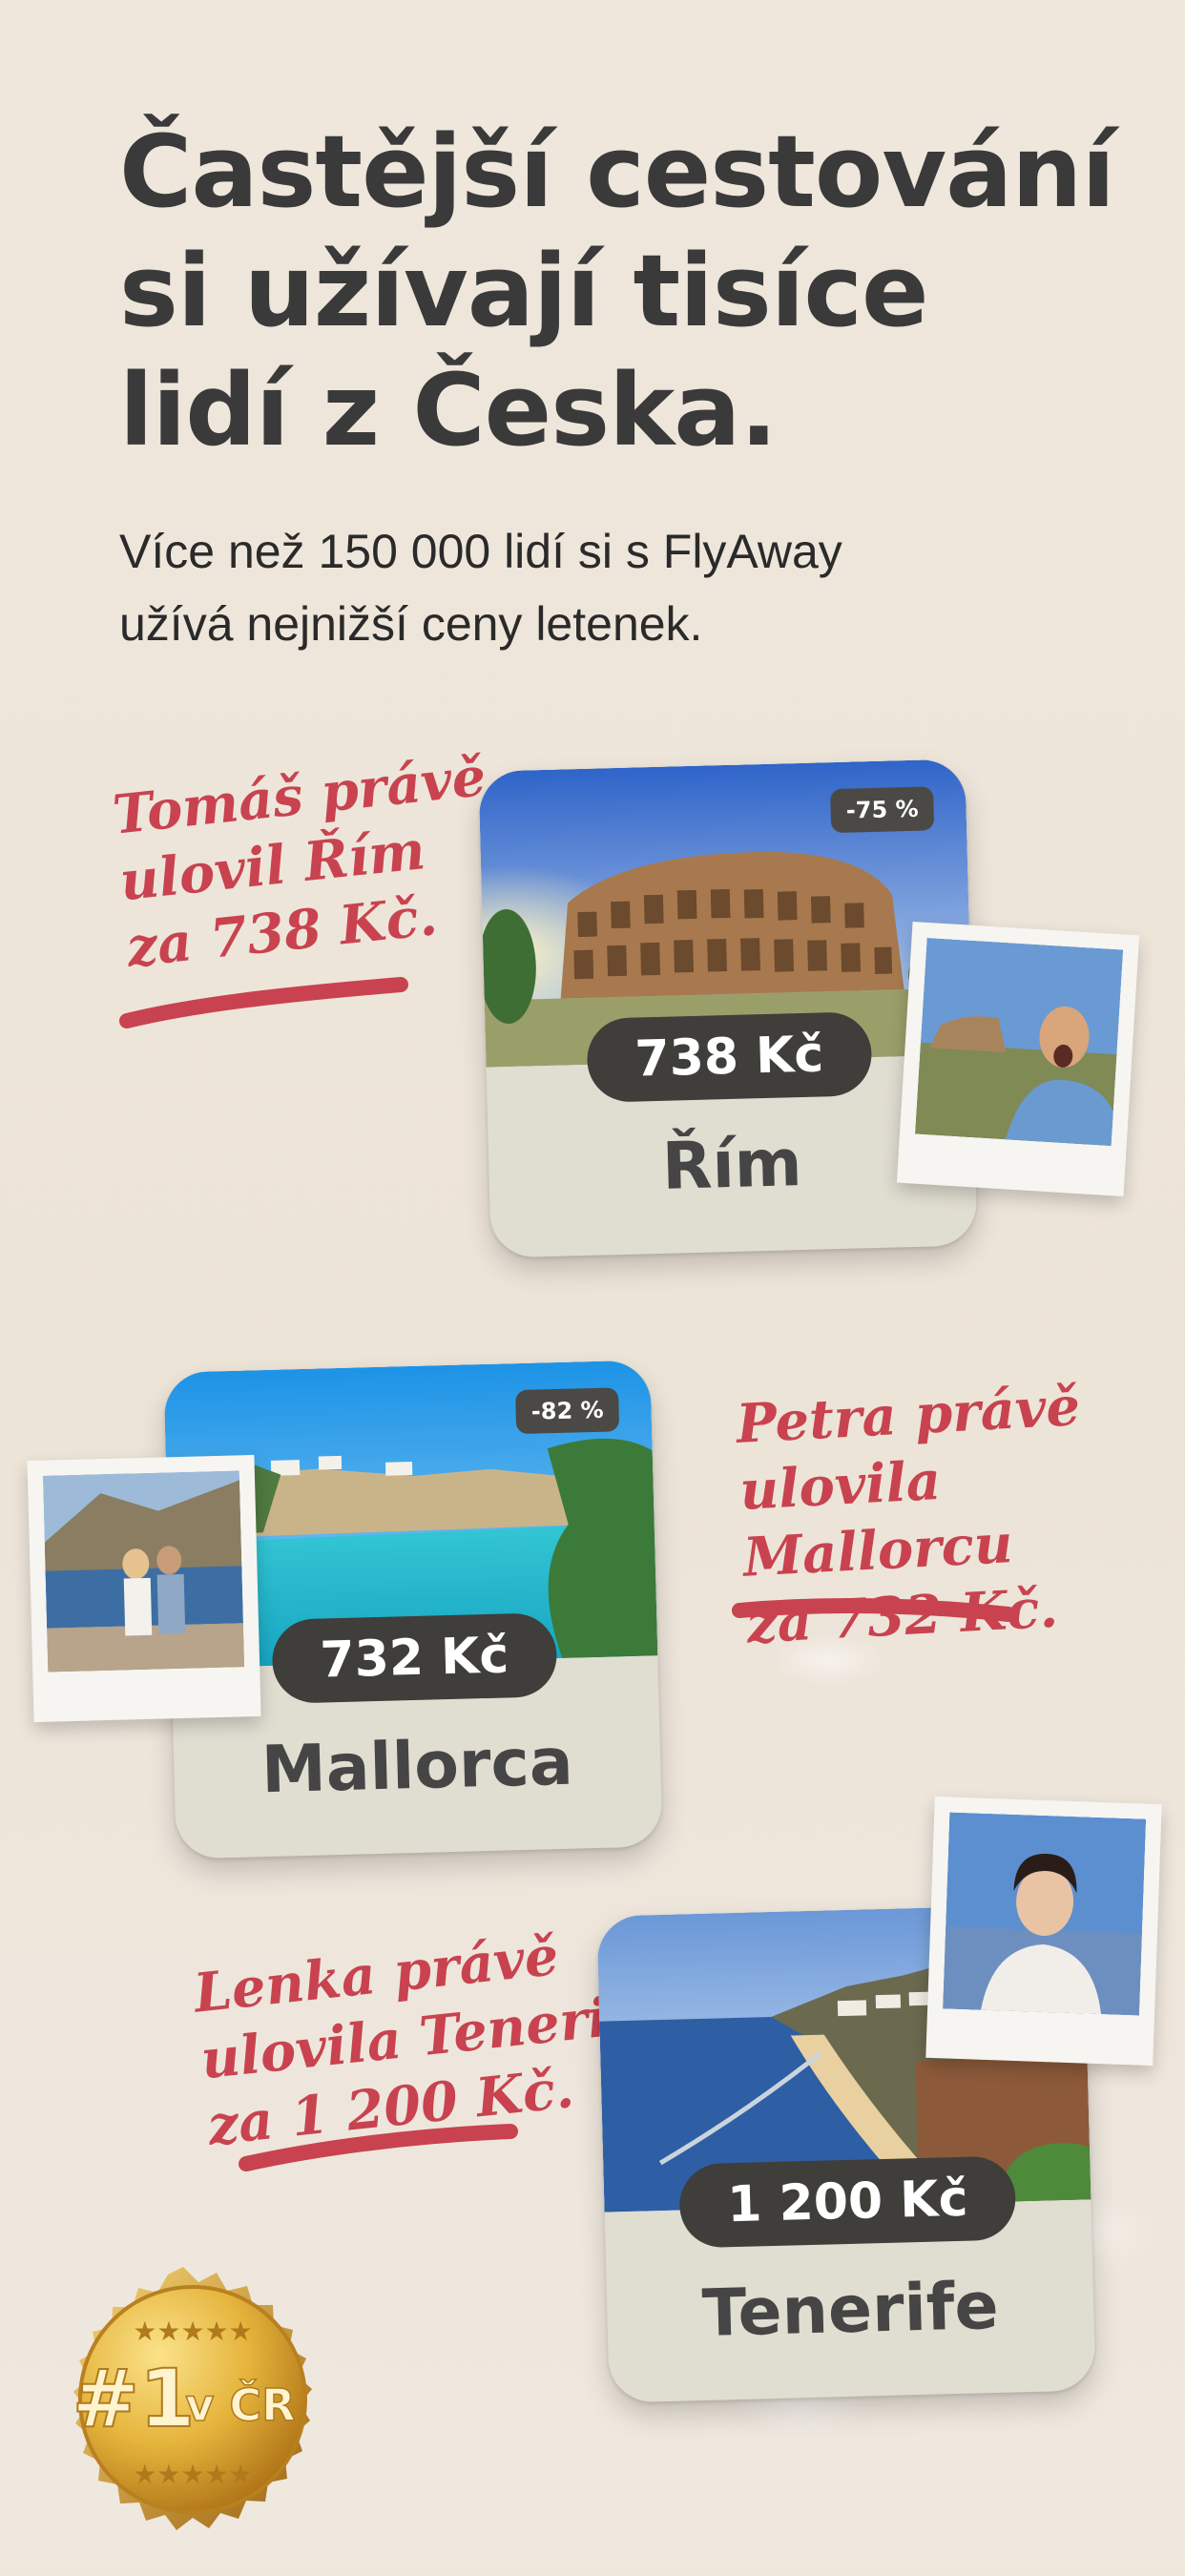  I want to click on traveler-polaroid-mallorca, so click(144, 1588).